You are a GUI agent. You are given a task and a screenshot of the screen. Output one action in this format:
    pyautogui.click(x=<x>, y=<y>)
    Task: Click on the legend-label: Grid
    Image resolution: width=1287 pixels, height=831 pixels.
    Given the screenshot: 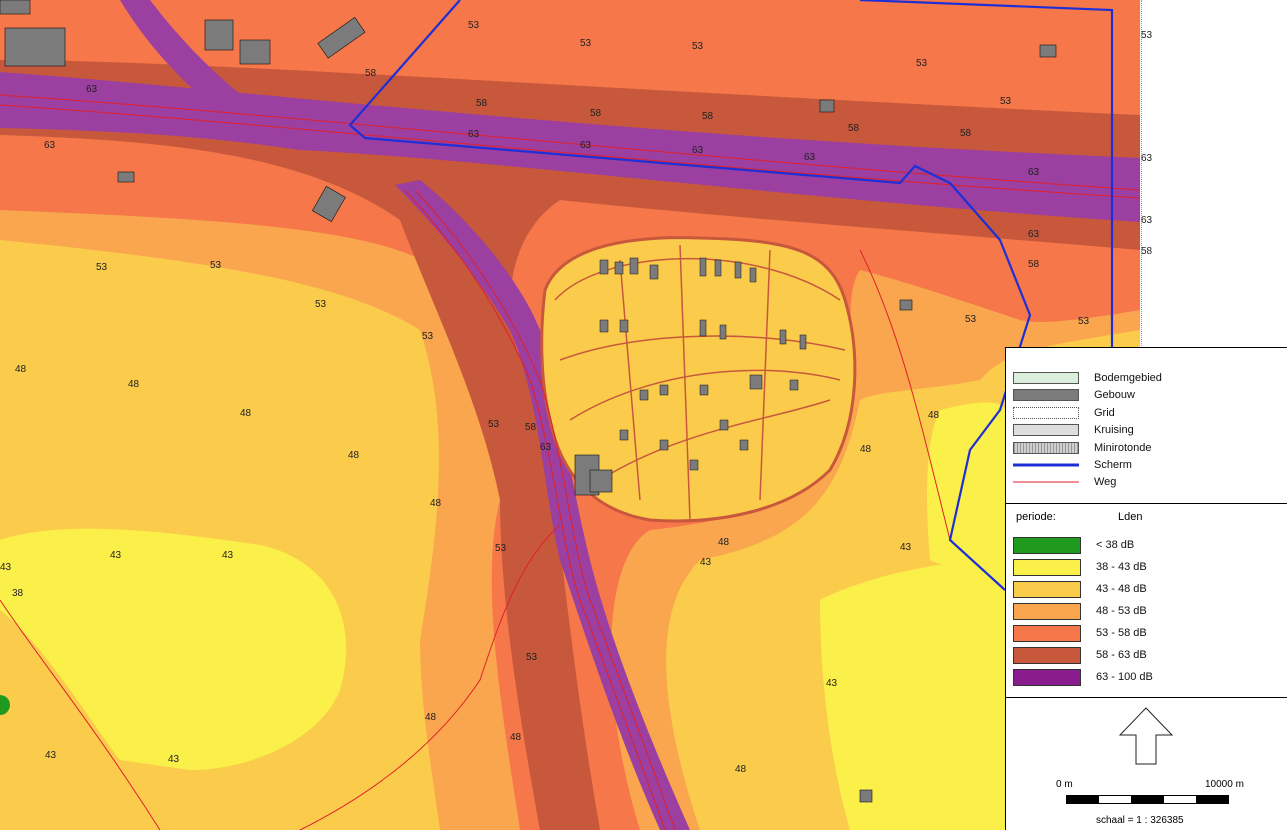 What is the action you would take?
    pyautogui.click(x=1104, y=413)
    